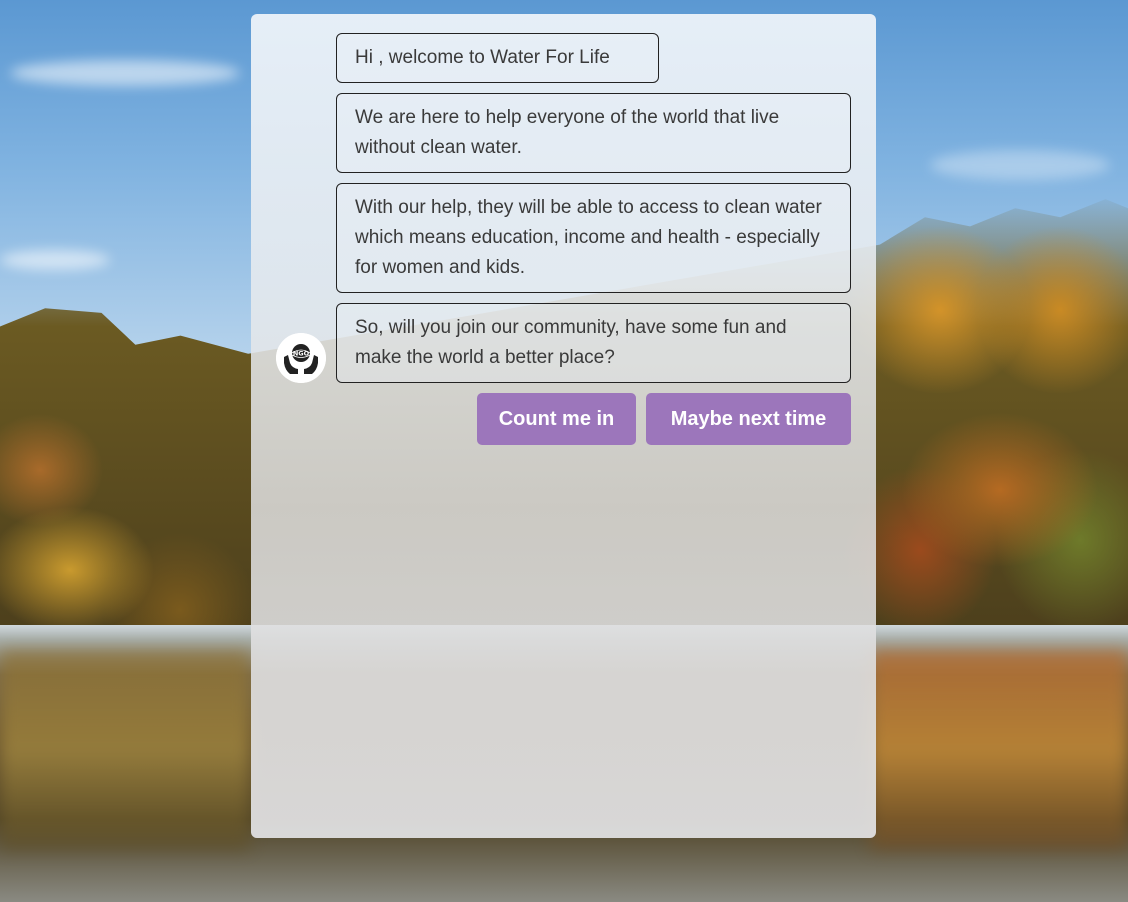 This screenshot has width=1128, height=902. What do you see at coordinates (497, 58) in the screenshot?
I see `chat-message: Hi , welcome to Water For Life` at bounding box center [497, 58].